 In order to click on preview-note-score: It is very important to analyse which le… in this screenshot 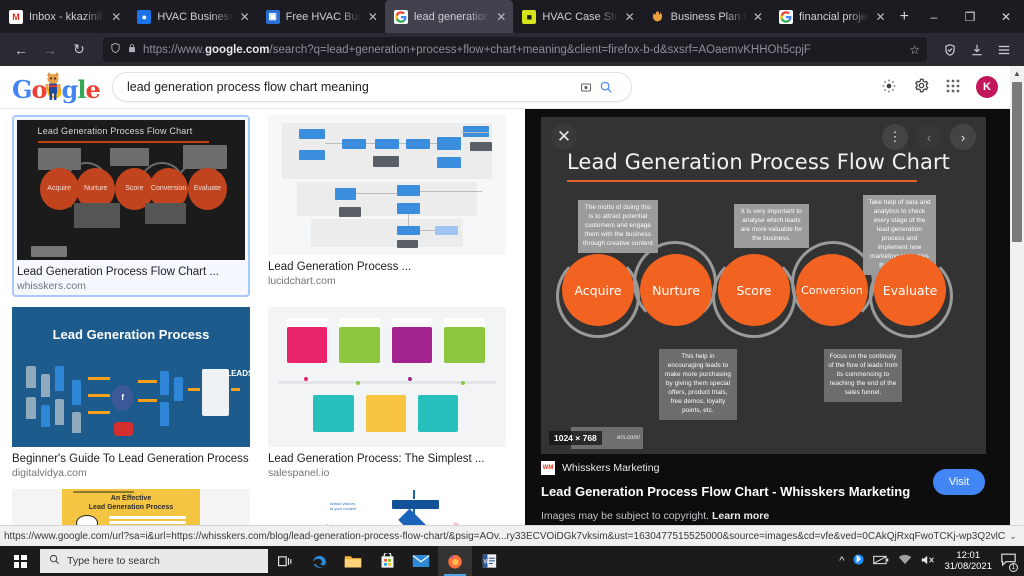, I will do `click(771, 226)`.